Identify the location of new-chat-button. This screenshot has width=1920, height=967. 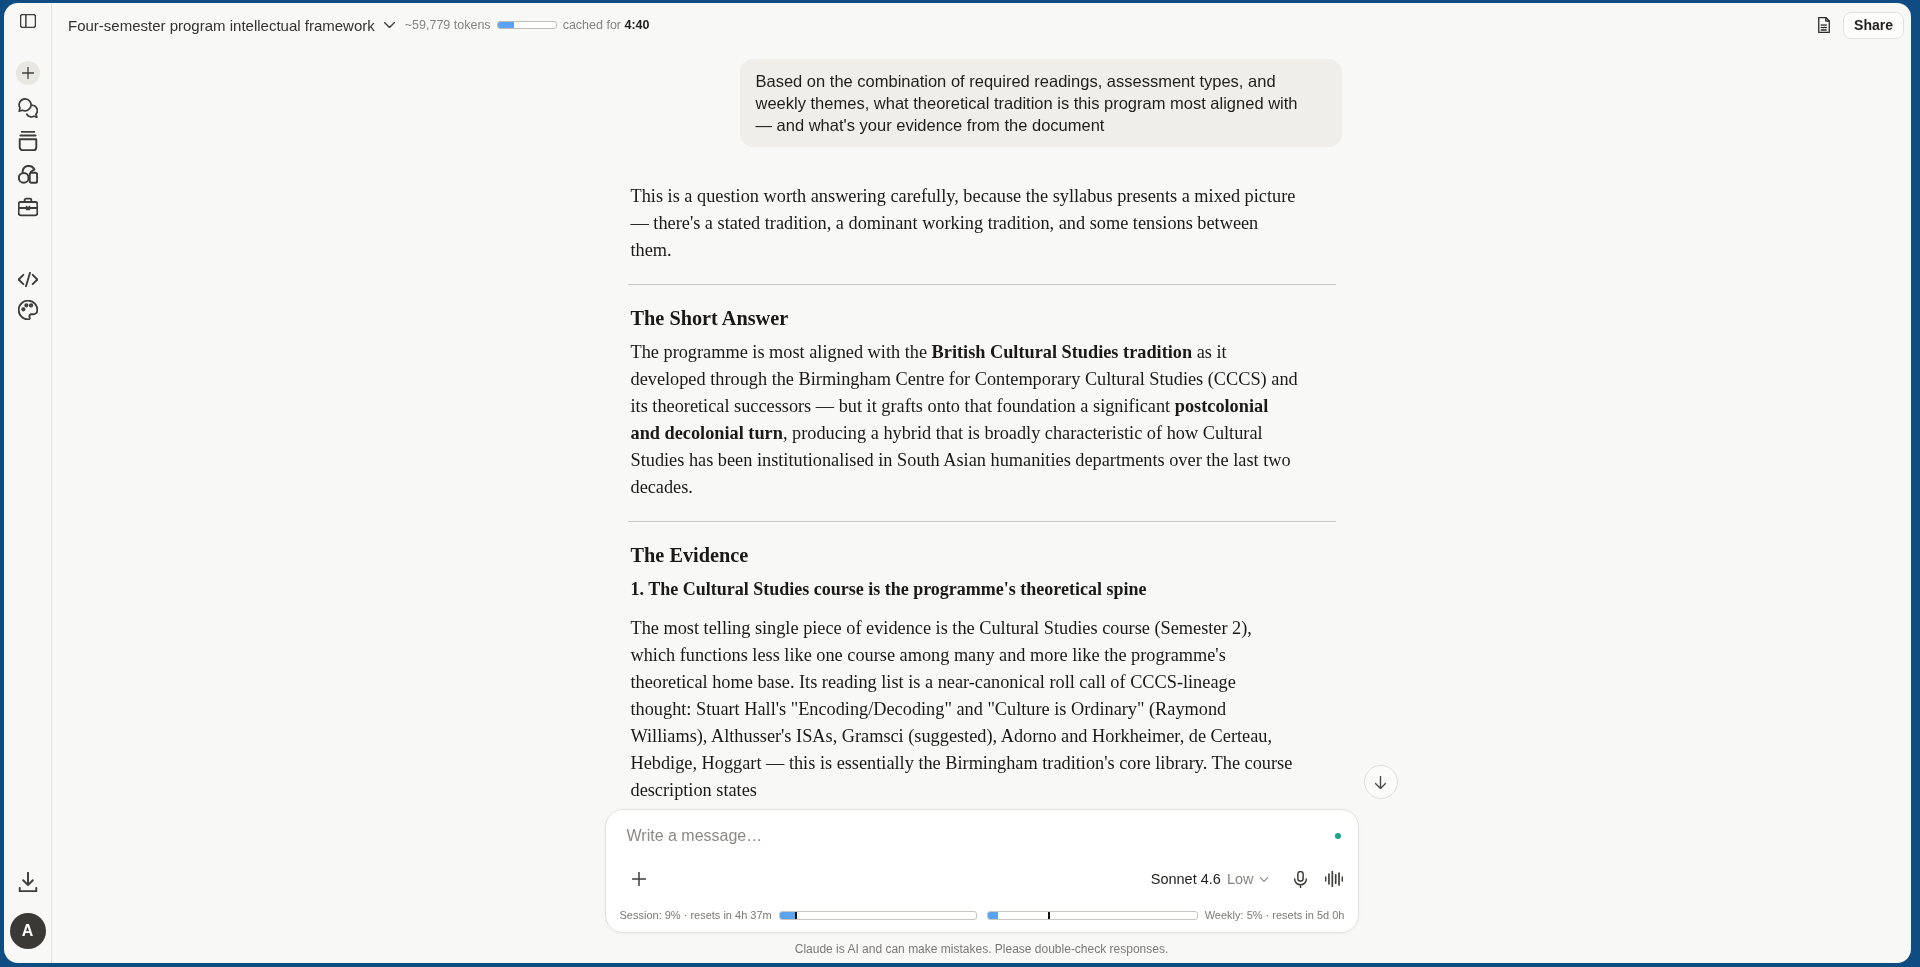
(27, 73).